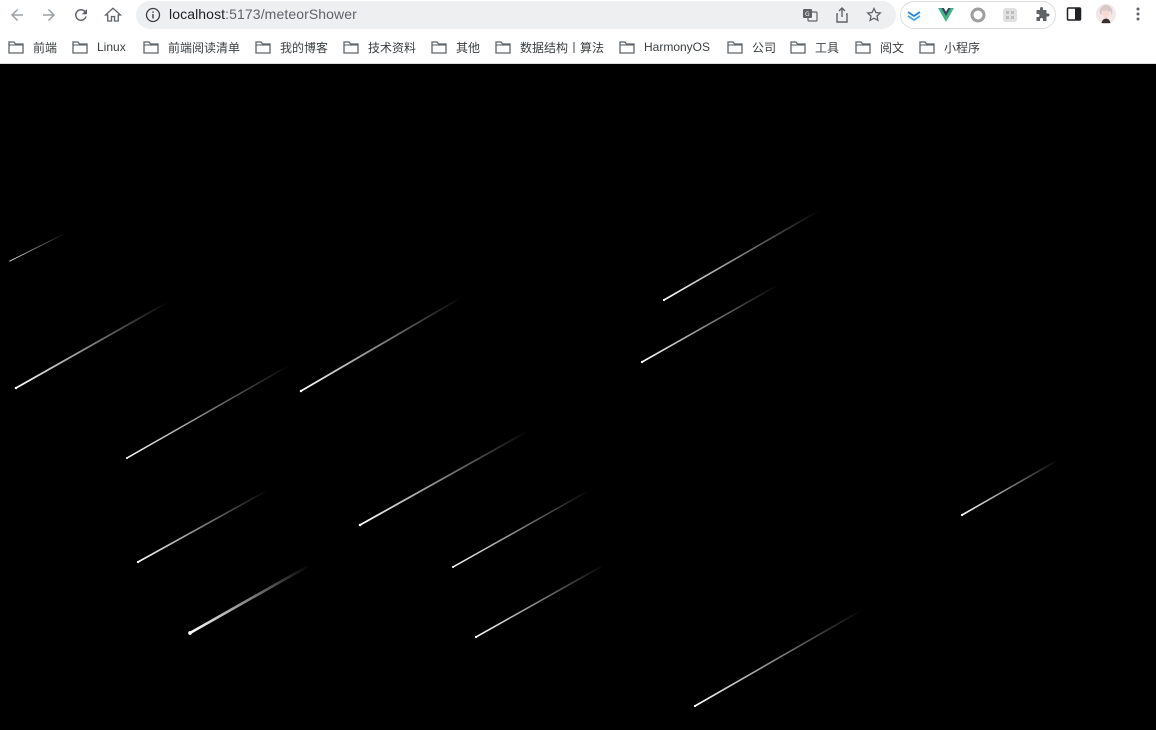  I want to click on bookmark-folder-reading-list: 前端阅读清单, so click(191, 47).